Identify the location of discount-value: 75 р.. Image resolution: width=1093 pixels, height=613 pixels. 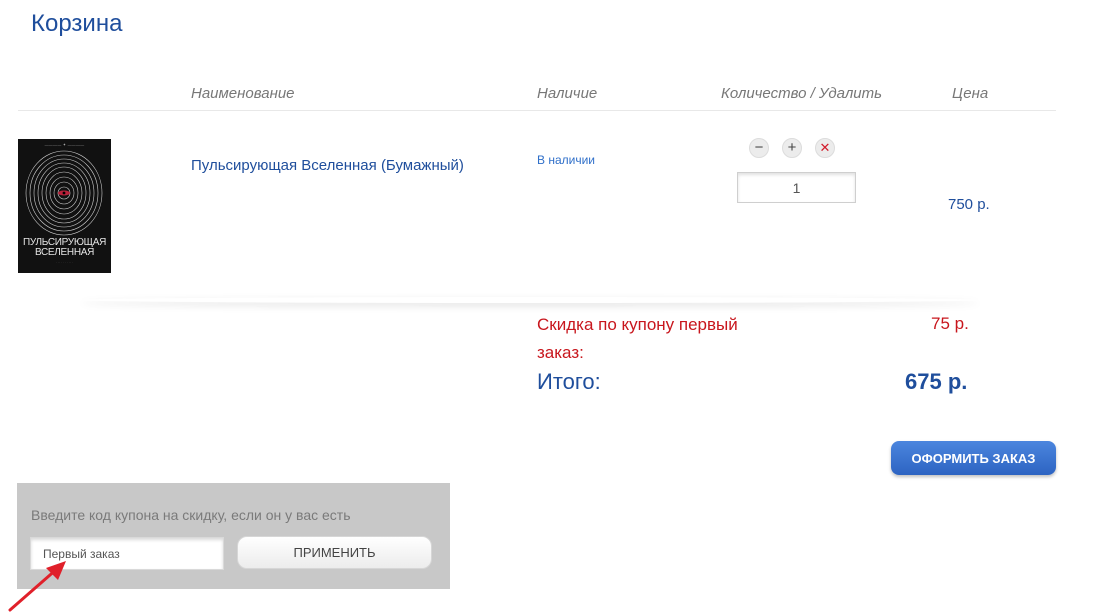
(950, 323).